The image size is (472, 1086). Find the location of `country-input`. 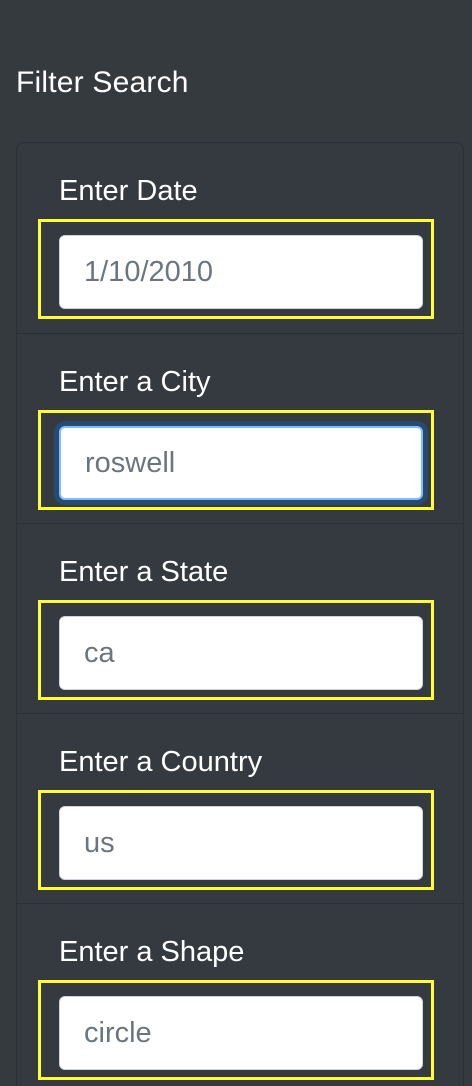

country-input is located at coordinates (241, 843).